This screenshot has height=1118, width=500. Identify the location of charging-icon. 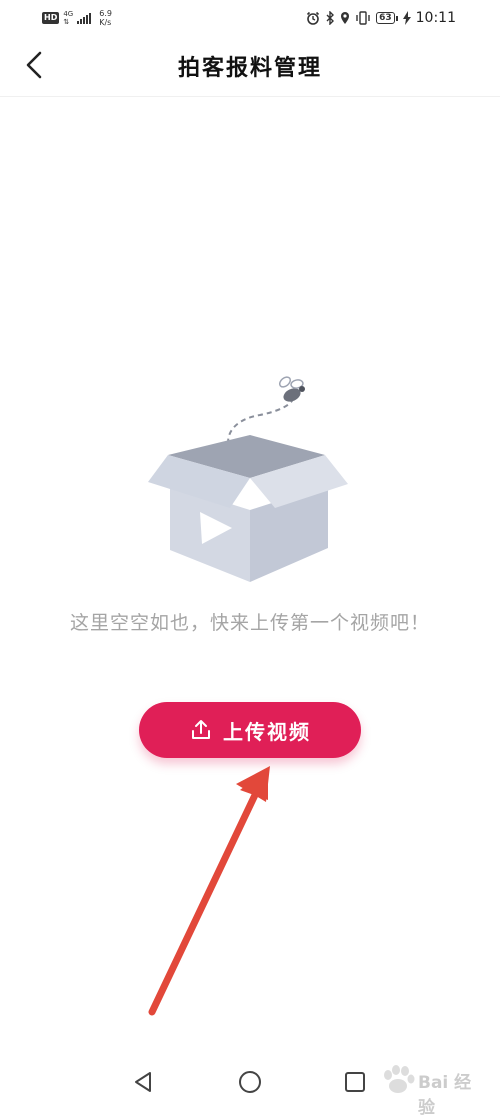
(406, 18).